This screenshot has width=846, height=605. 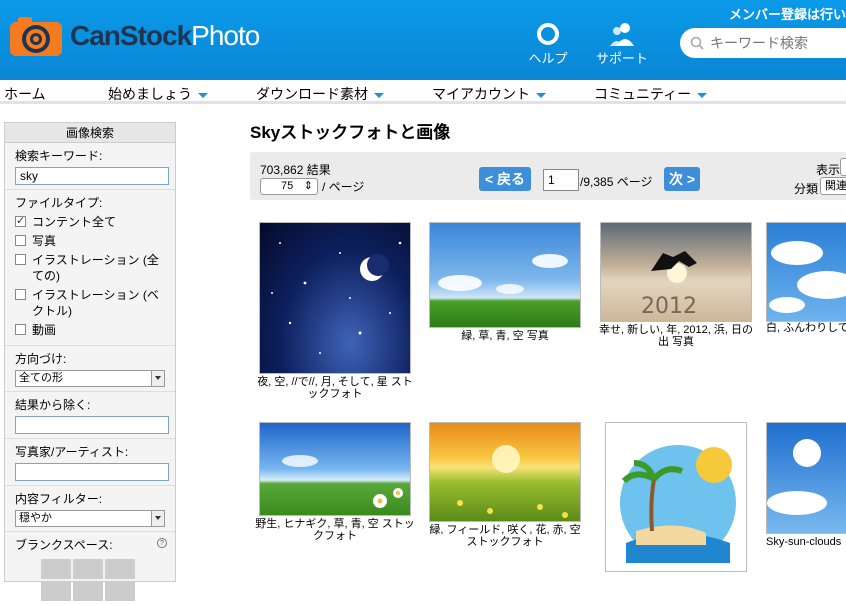 I want to click on artist-input, so click(x=92, y=472).